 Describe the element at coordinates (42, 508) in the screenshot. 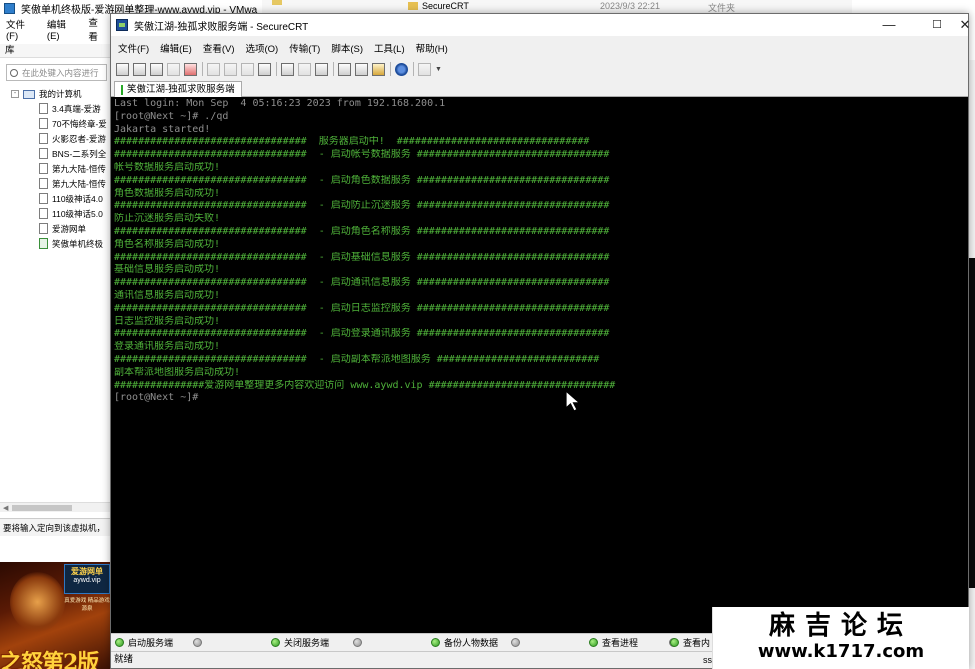

I see `scroll-thumb` at that location.